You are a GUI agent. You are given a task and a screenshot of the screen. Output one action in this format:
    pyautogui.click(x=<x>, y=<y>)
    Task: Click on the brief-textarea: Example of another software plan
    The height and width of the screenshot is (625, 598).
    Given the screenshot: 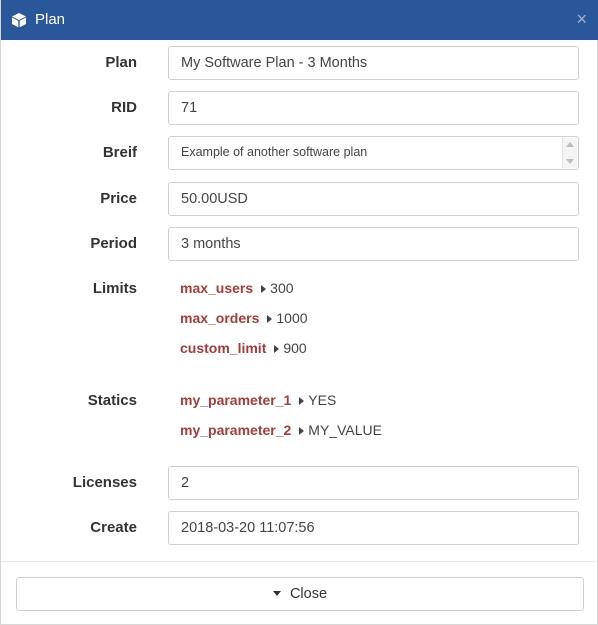 What is the action you would take?
    pyautogui.click(x=373, y=153)
    